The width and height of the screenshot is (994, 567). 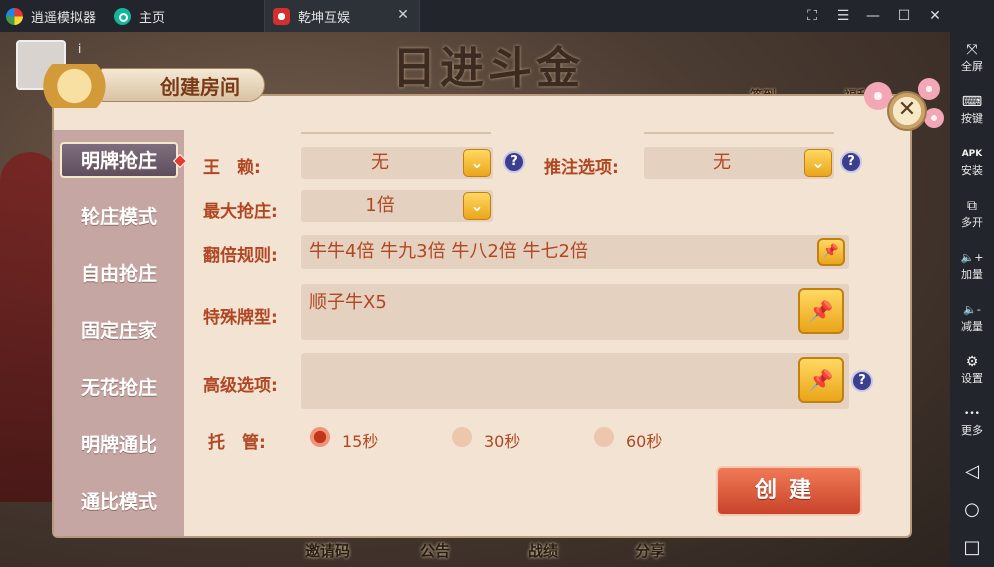 What do you see at coordinates (240, 318) in the screenshot?
I see `special-type-label: 特殊牌型:` at bounding box center [240, 318].